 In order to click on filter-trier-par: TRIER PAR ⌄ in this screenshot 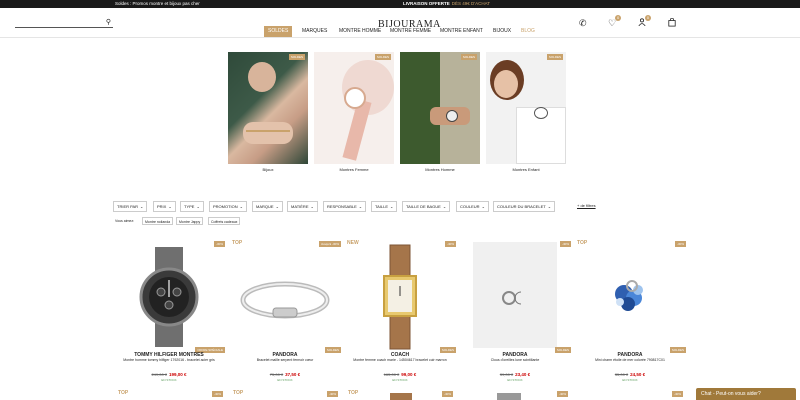, I will do `click(130, 206)`.